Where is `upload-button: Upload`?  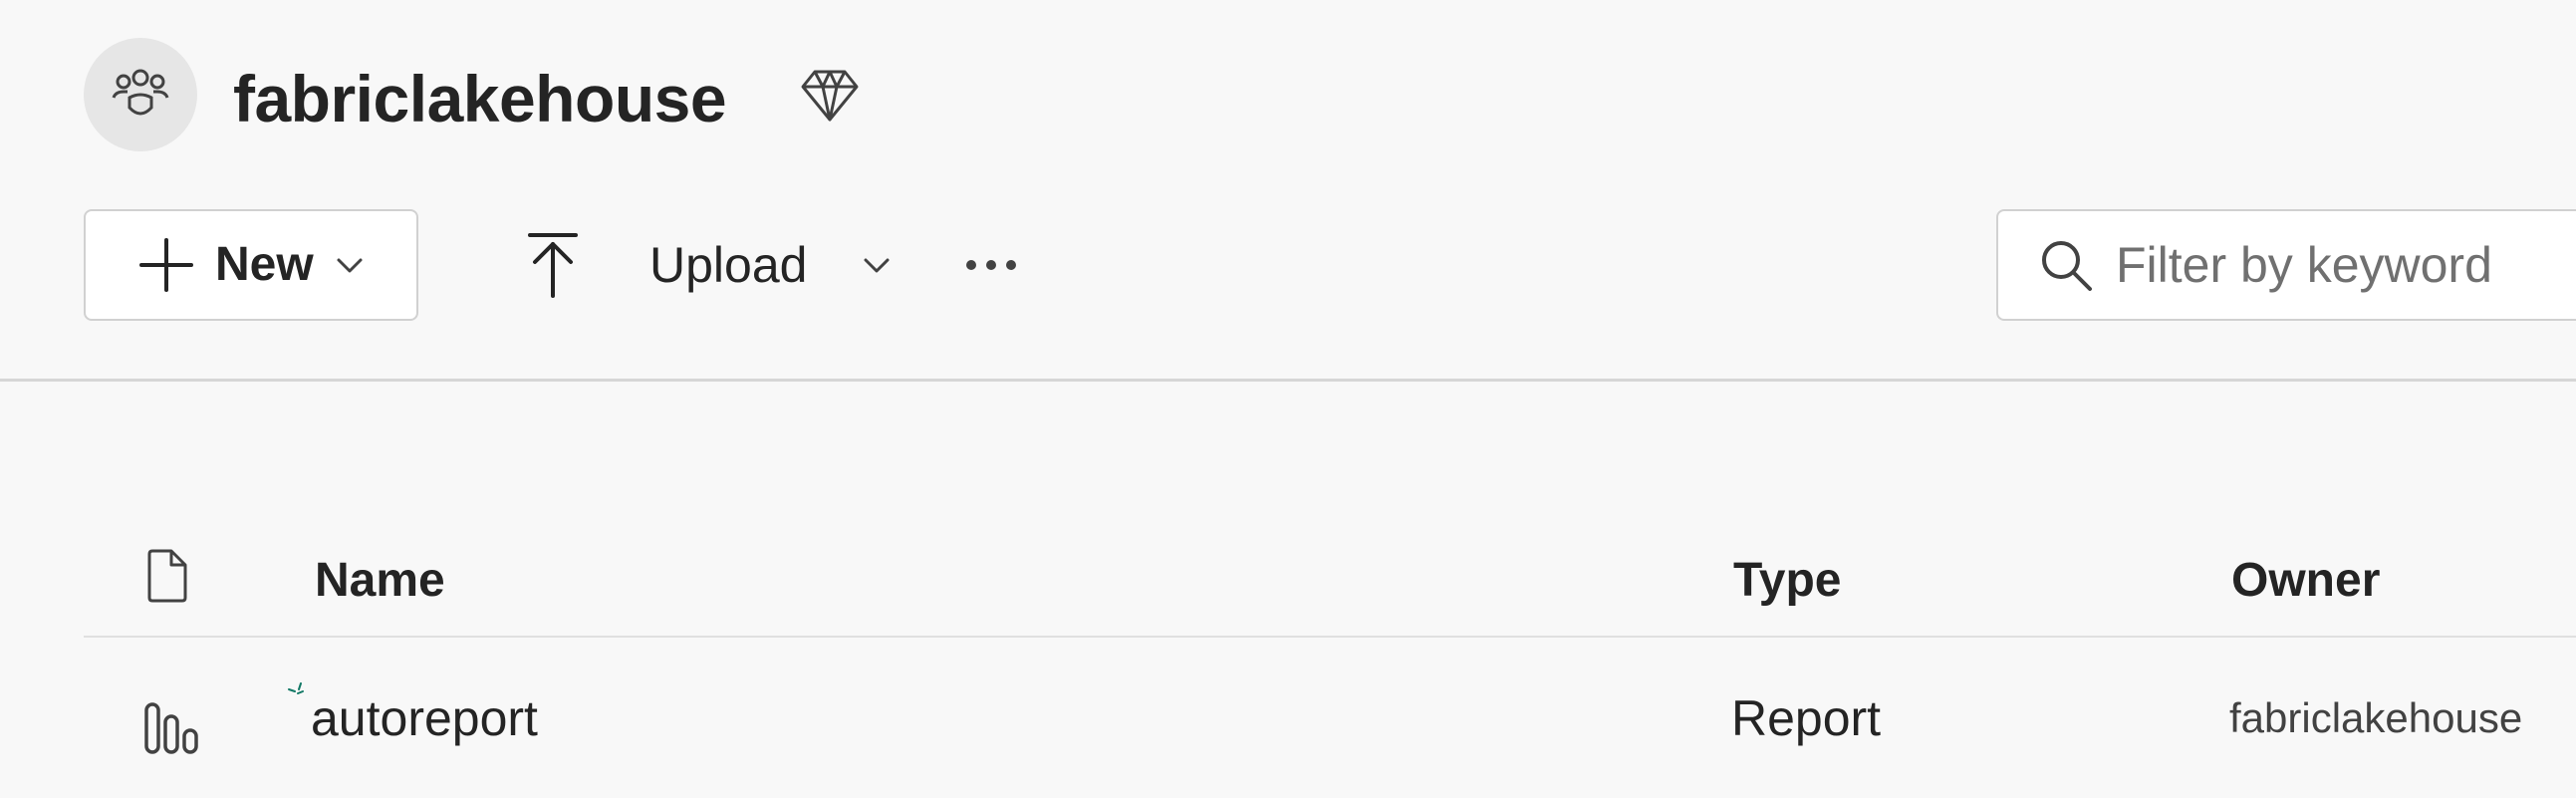
upload-button: Upload is located at coordinates (705, 265).